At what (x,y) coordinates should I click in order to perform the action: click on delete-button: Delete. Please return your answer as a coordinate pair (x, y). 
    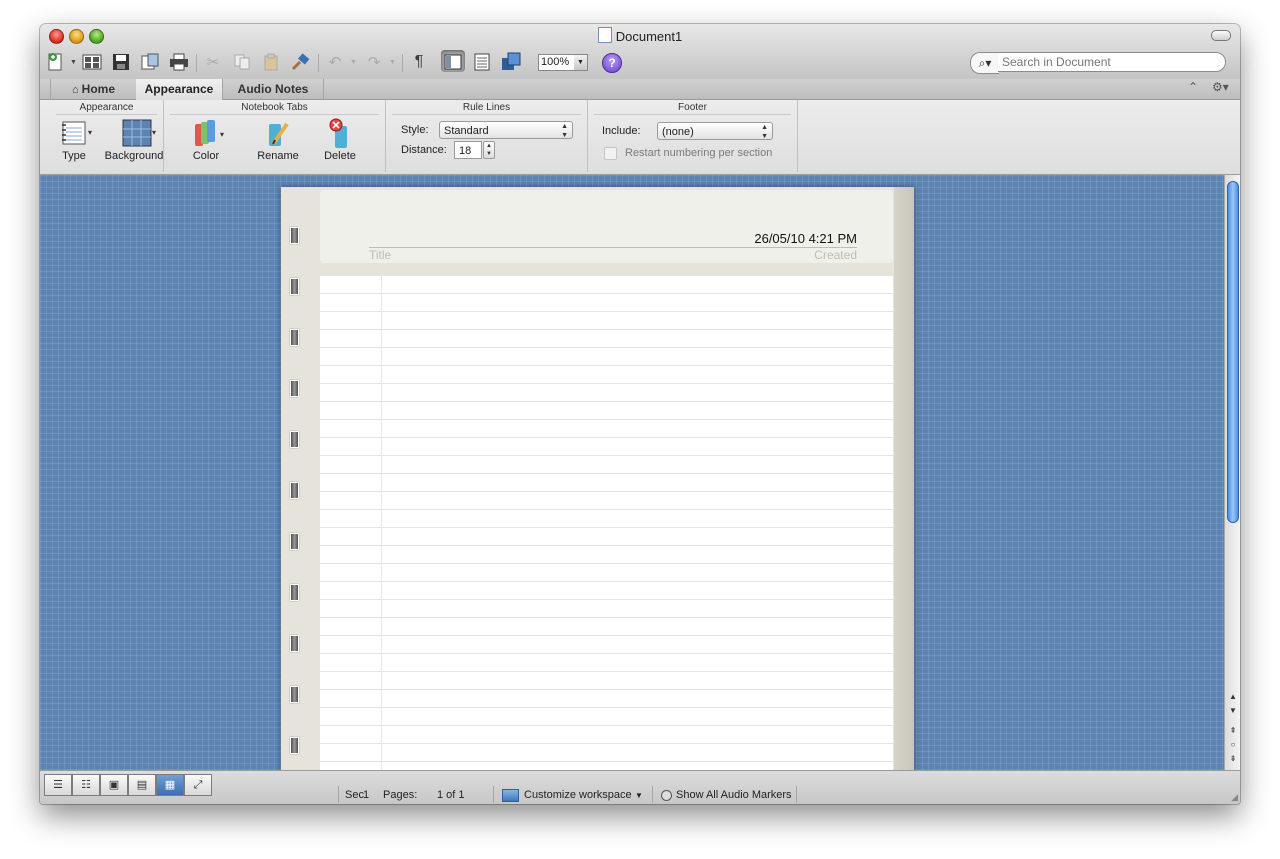
    Looking at the image, I should click on (340, 140).